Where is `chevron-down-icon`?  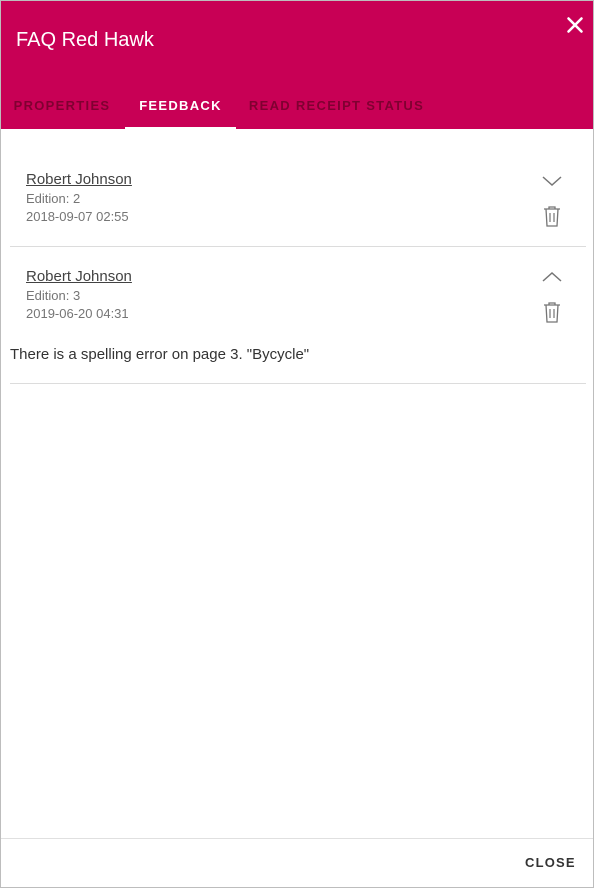
chevron-down-icon is located at coordinates (552, 181).